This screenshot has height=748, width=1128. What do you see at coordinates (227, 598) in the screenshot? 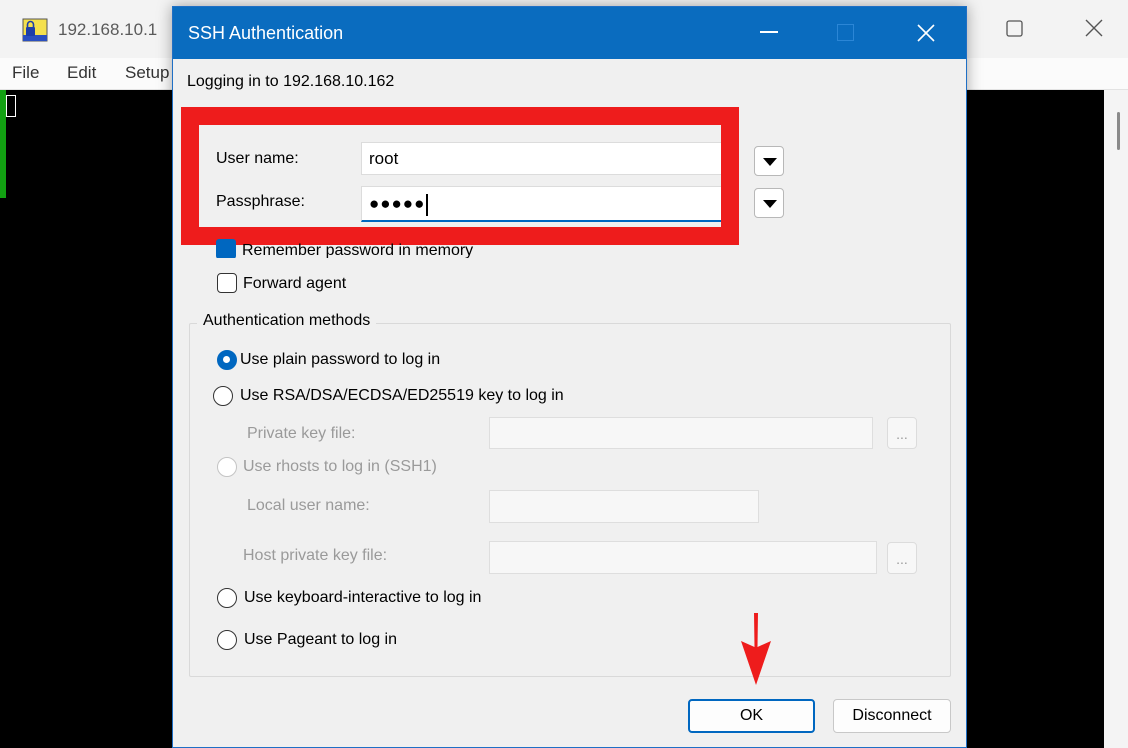
I see `keyboard-interactive-radio` at bounding box center [227, 598].